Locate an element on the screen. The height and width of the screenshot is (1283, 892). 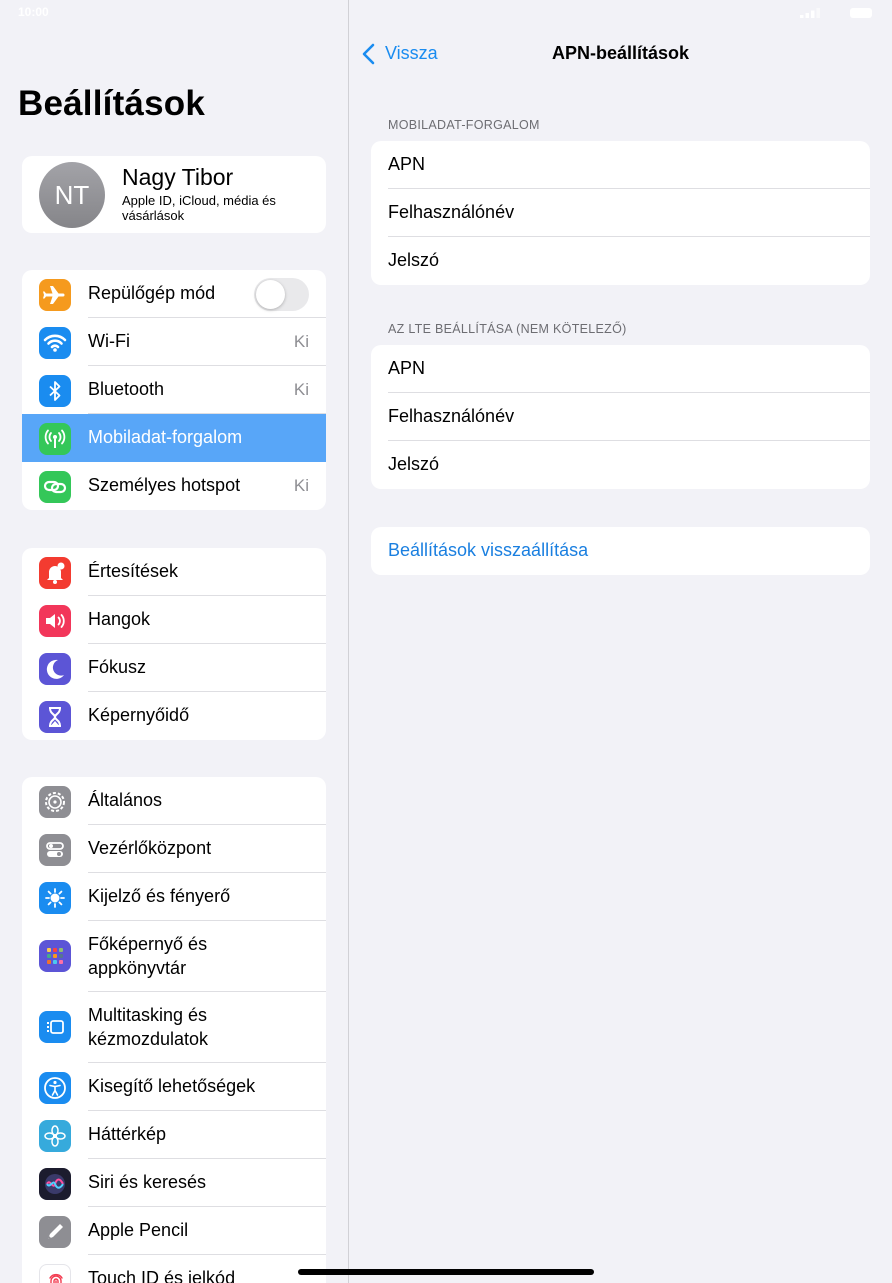
sidebar-item-notifications: Értesítések is located at coordinates (174, 572).